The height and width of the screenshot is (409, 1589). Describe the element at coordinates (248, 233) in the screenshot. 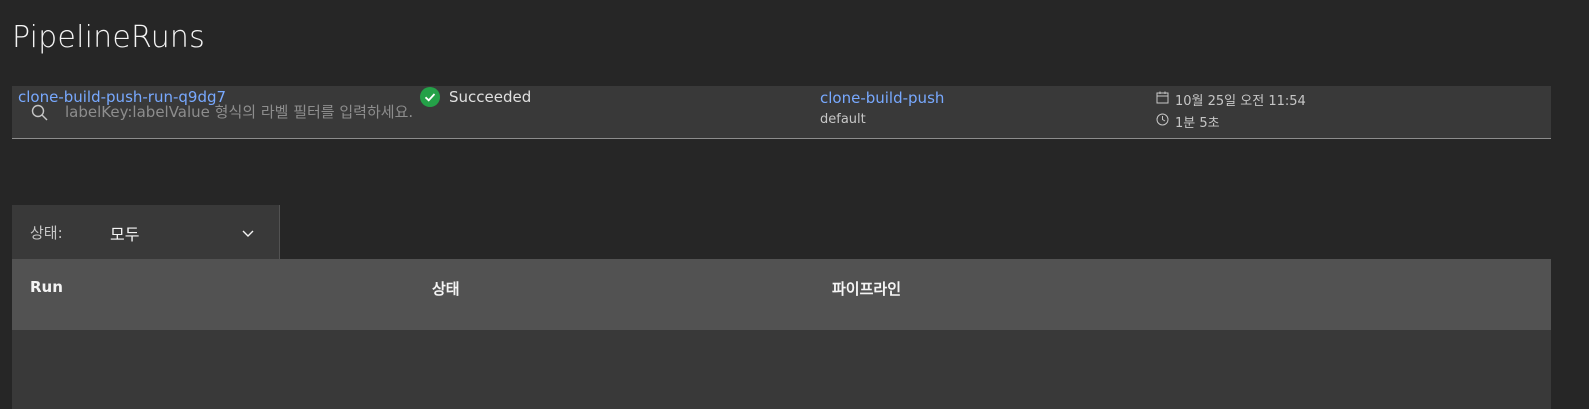

I see `chevron-down-icon` at that location.